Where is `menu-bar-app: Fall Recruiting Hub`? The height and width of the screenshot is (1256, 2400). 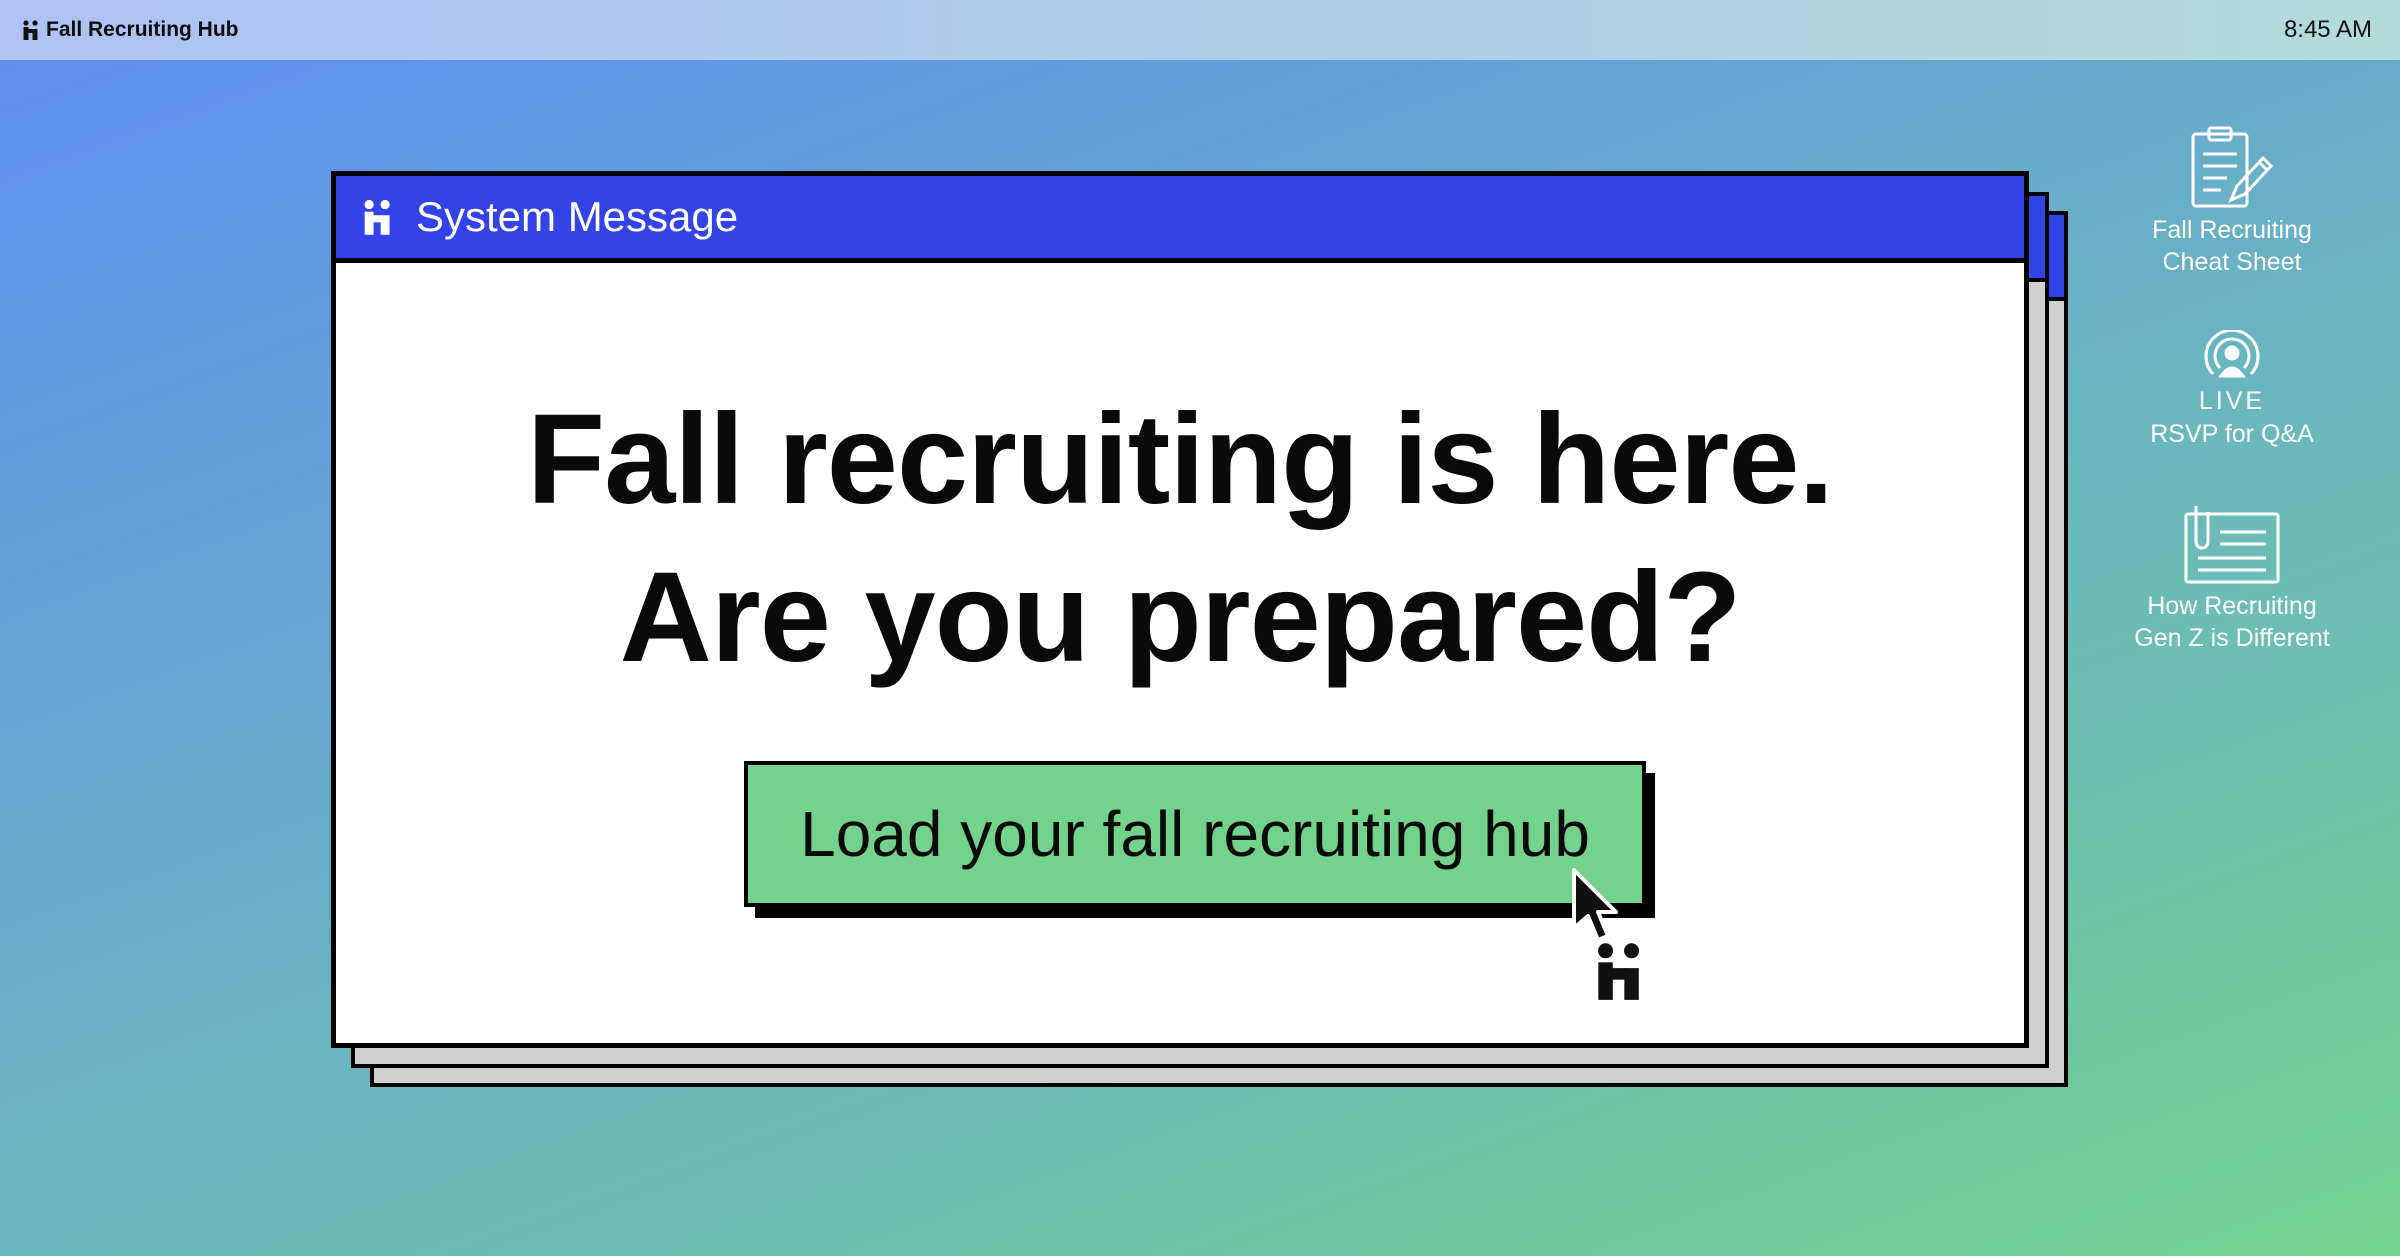
menu-bar-app: Fall Recruiting Hub is located at coordinates (130, 30).